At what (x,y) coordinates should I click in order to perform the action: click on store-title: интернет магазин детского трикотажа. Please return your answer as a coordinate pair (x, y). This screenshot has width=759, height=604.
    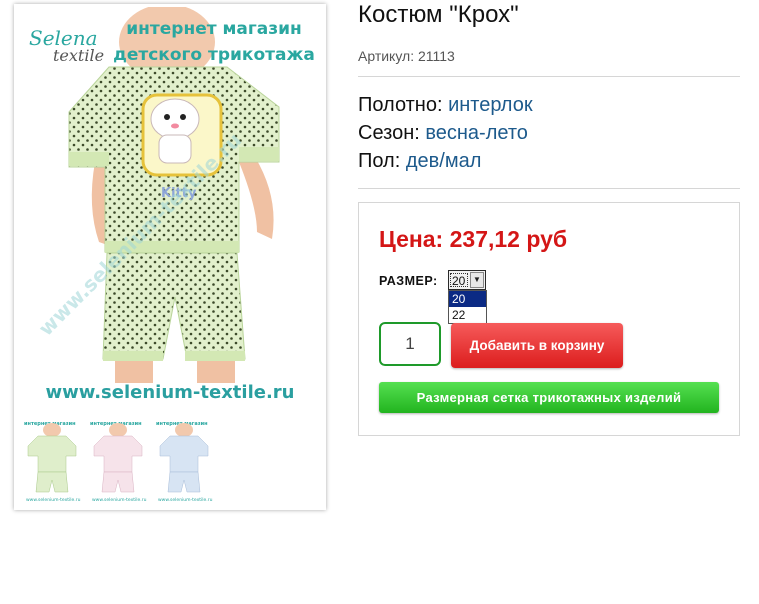
    Looking at the image, I should click on (214, 42).